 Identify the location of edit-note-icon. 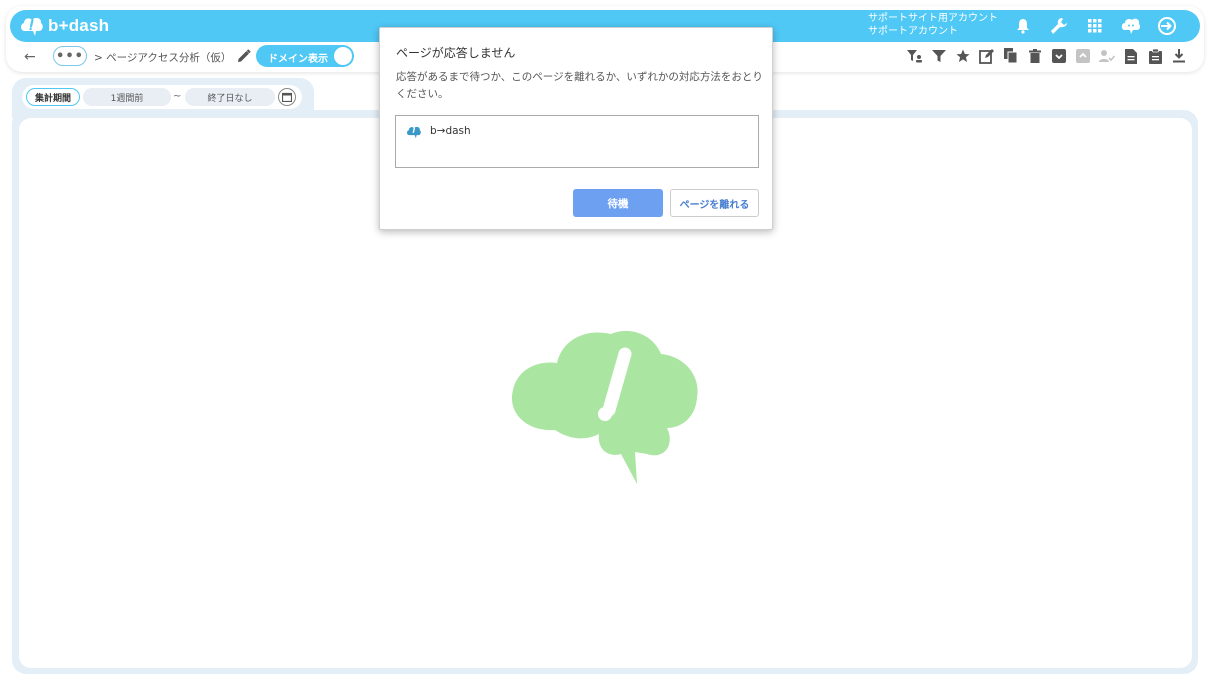
(987, 56).